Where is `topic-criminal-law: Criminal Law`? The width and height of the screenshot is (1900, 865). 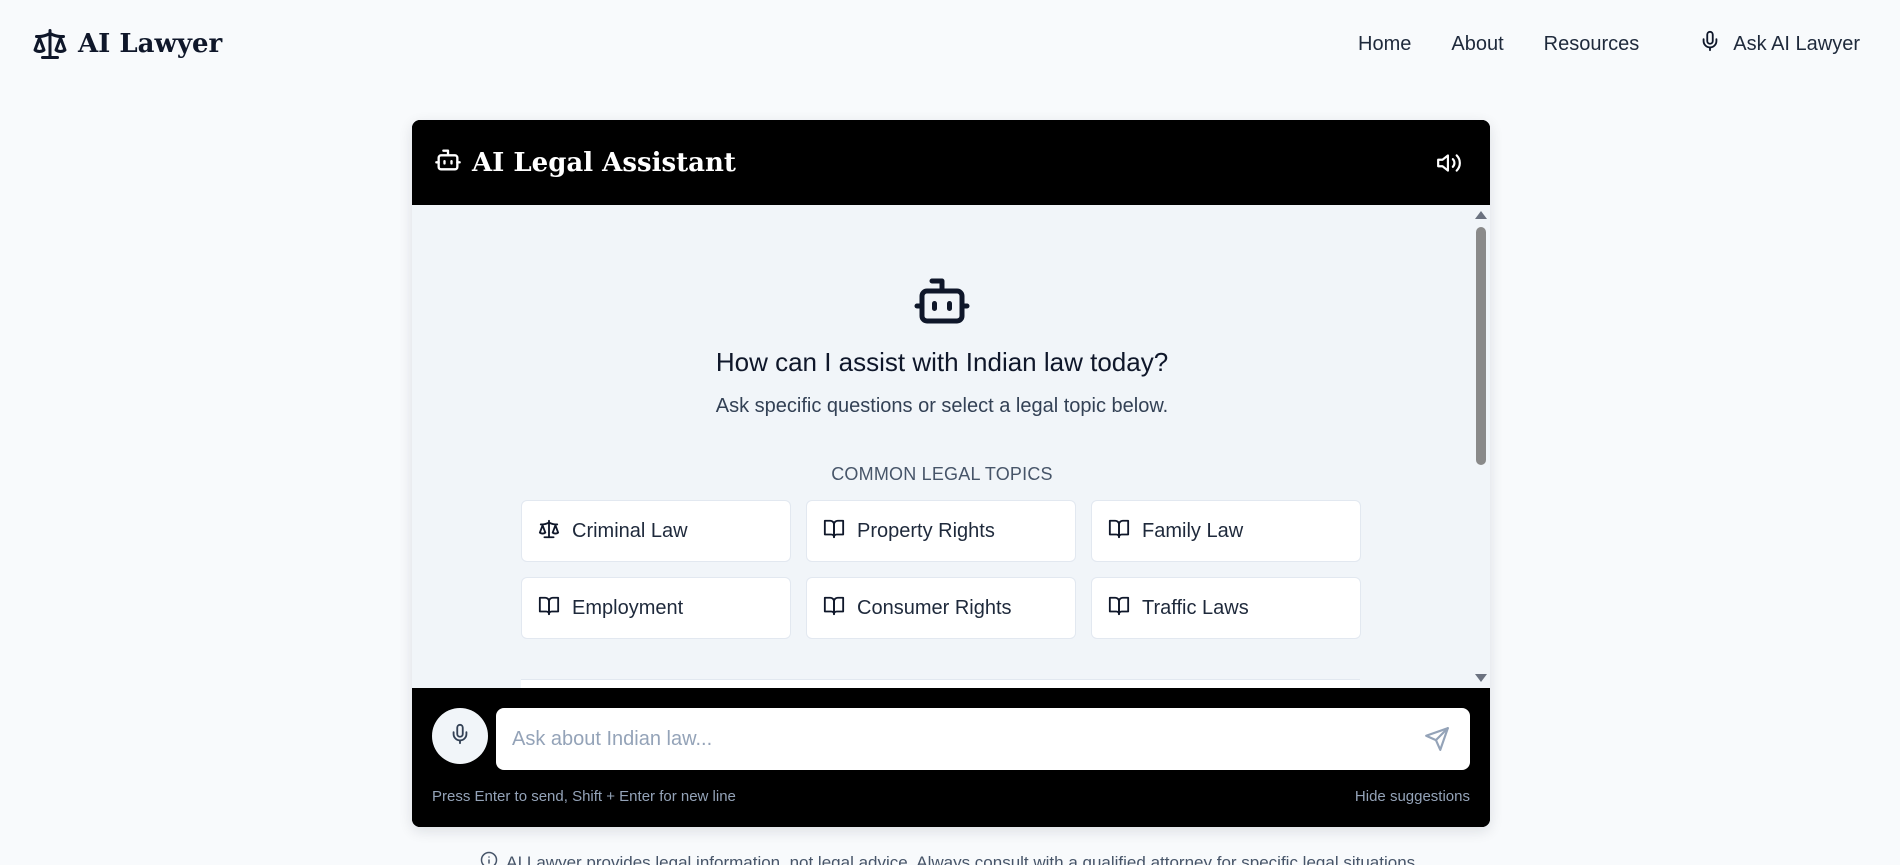
topic-criminal-law: Criminal Law is located at coordinates (656, 531).